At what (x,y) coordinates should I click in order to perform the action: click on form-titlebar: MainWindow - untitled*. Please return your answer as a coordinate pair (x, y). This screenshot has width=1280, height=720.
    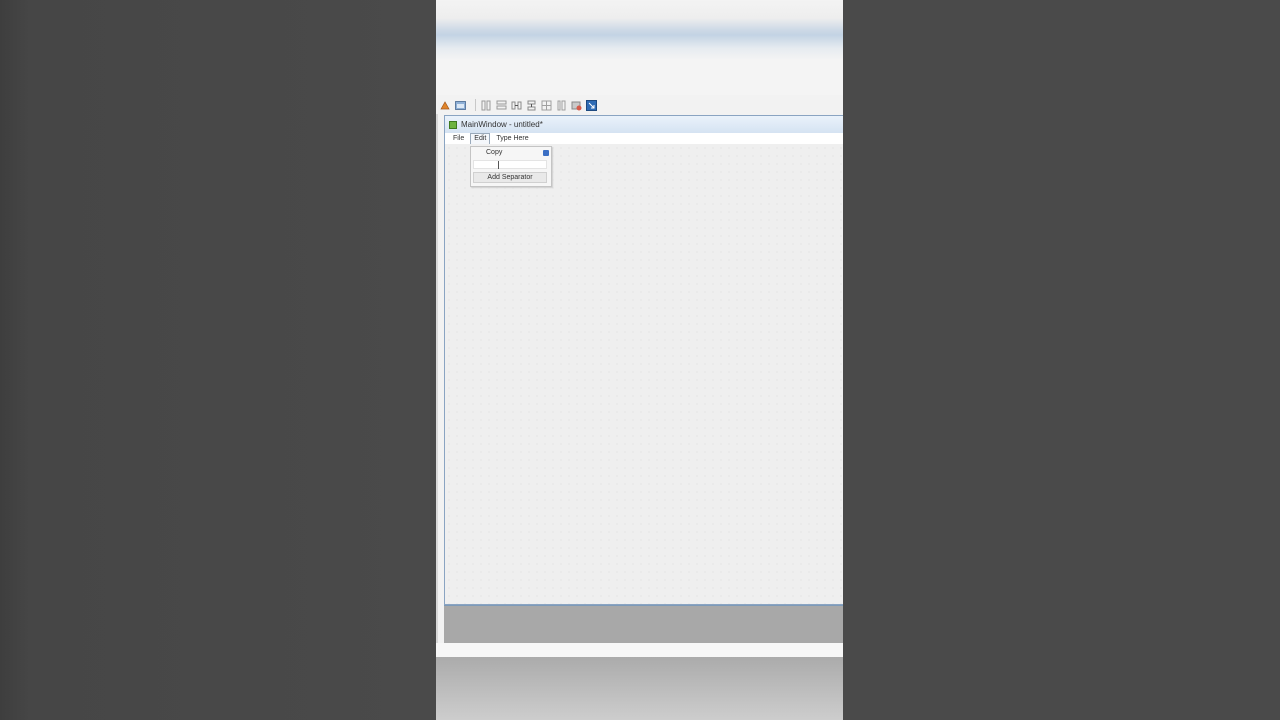
    Looking at the image, I should click on (644, 124).